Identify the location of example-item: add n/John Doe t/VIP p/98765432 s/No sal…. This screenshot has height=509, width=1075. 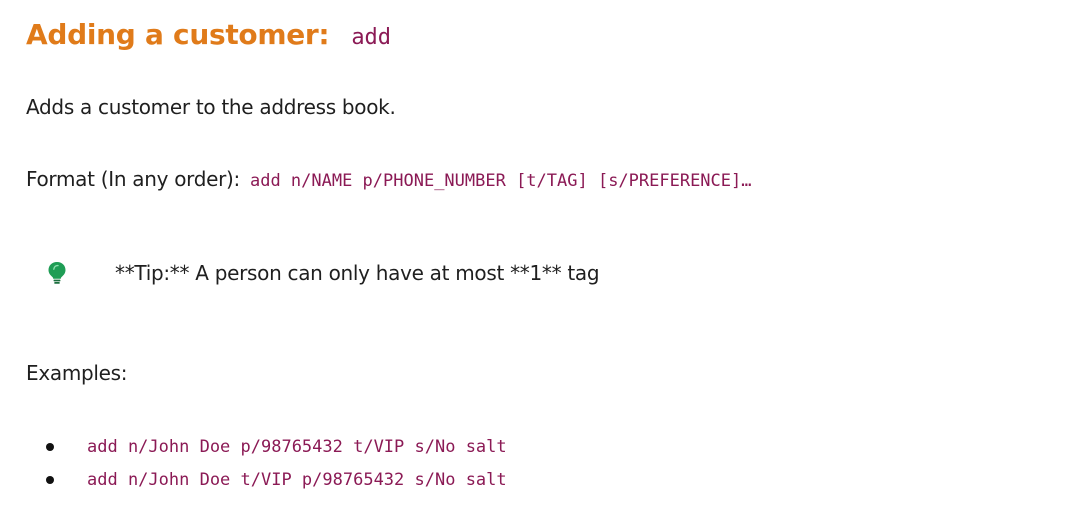
(273, 479).